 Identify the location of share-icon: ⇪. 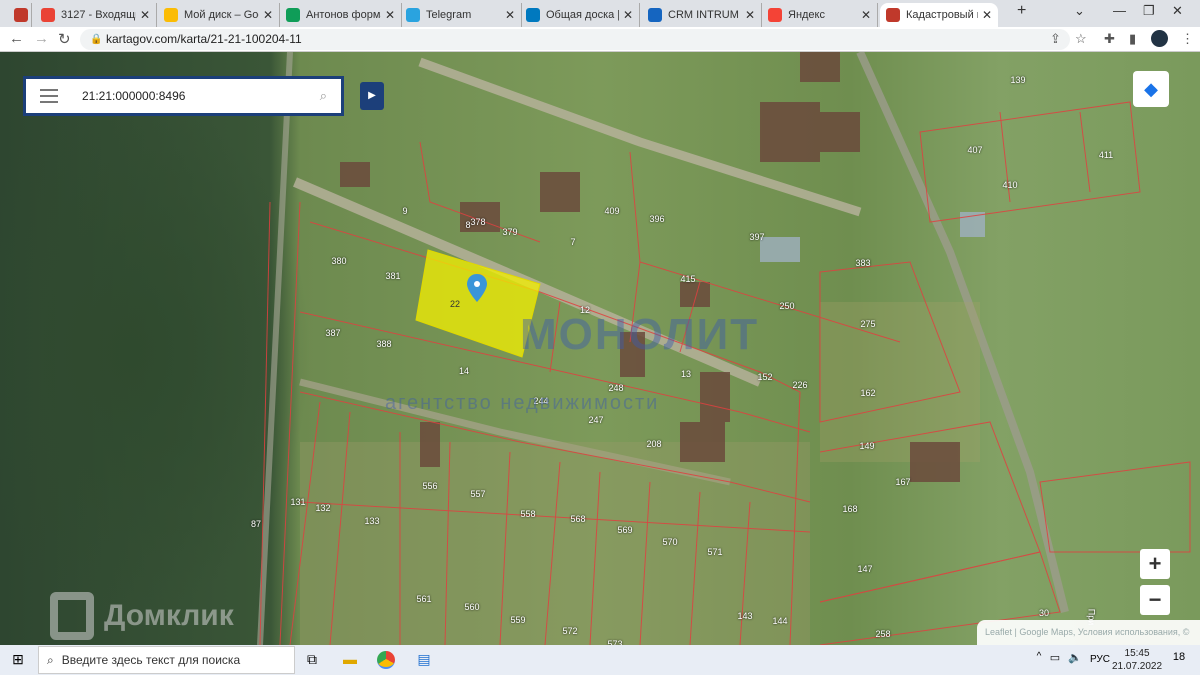
(1055, 39).